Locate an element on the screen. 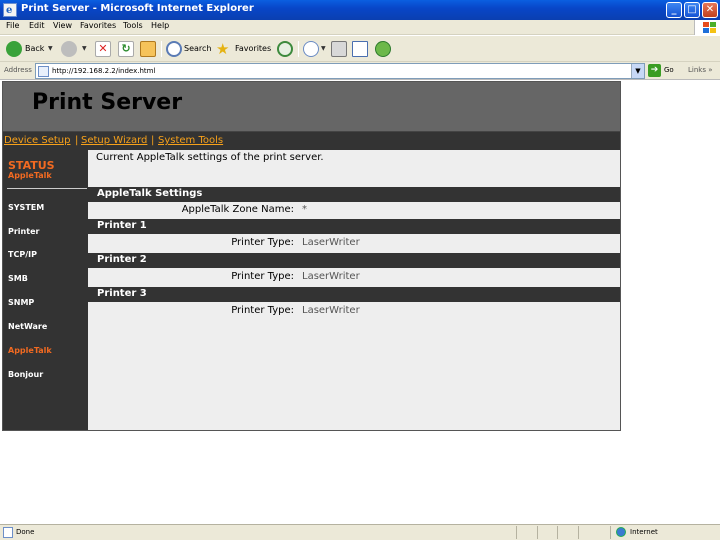 This screenshot has height=540, width=720. mail-dropdown-icon: ▼ is located at coordinates (323, 48).